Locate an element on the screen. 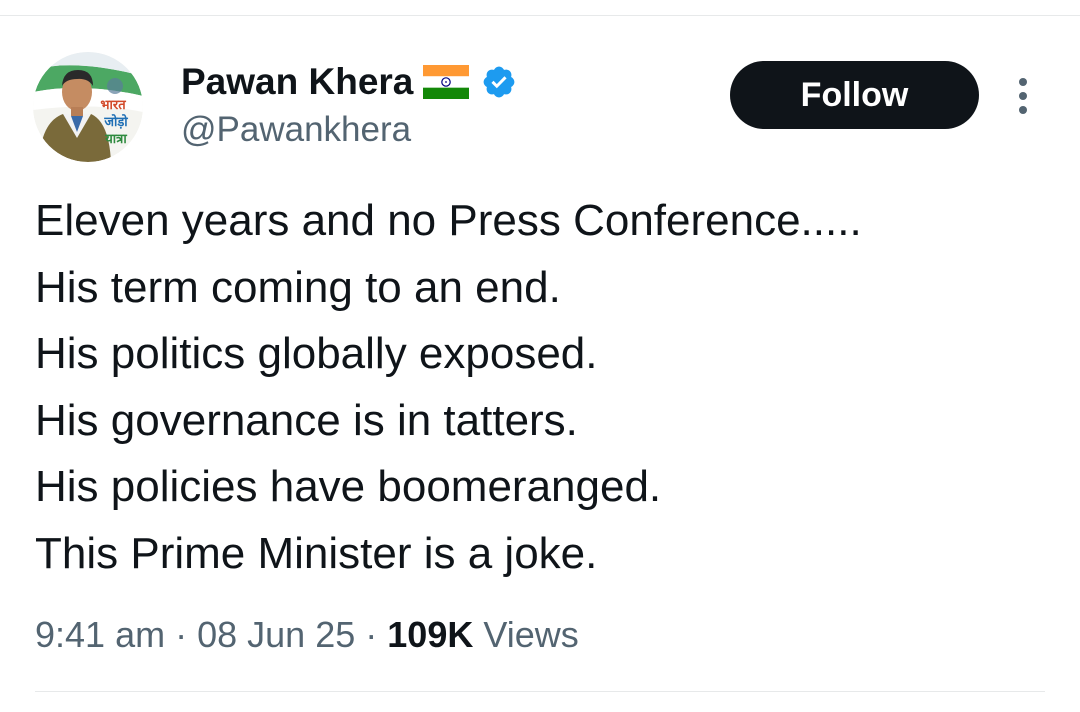  tweet-line: His term coming to an end. is located at coordinates (298, 287).